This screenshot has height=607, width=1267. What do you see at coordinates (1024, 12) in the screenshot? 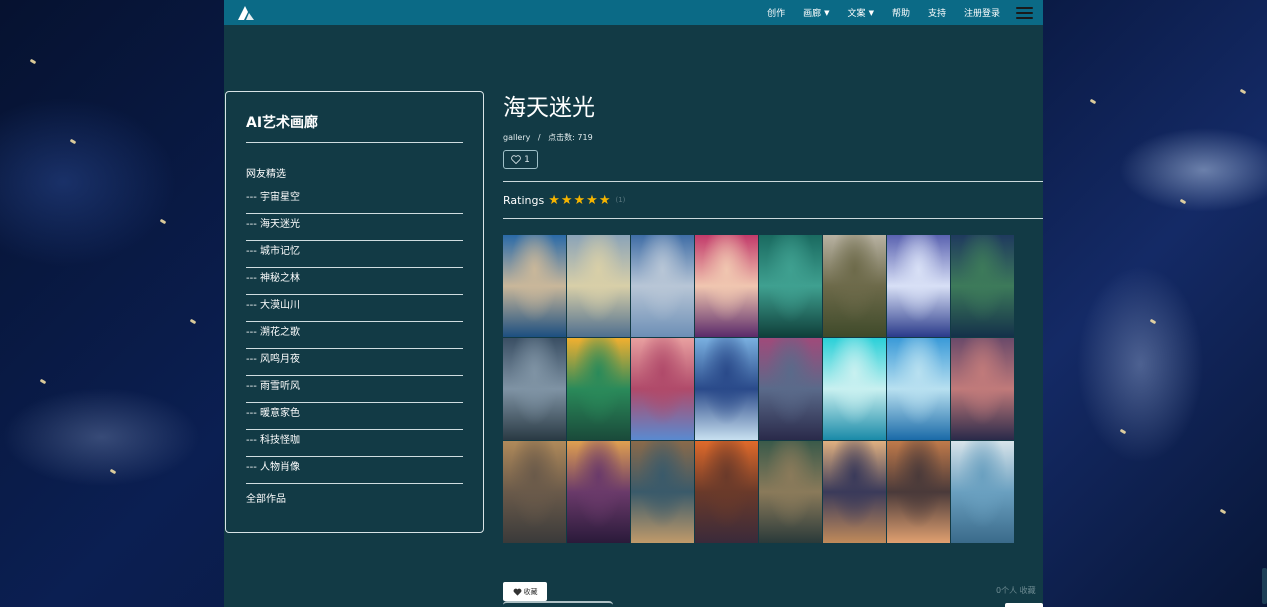
I see `hamburger-menu-icon` at bounding box center [1024, 12].